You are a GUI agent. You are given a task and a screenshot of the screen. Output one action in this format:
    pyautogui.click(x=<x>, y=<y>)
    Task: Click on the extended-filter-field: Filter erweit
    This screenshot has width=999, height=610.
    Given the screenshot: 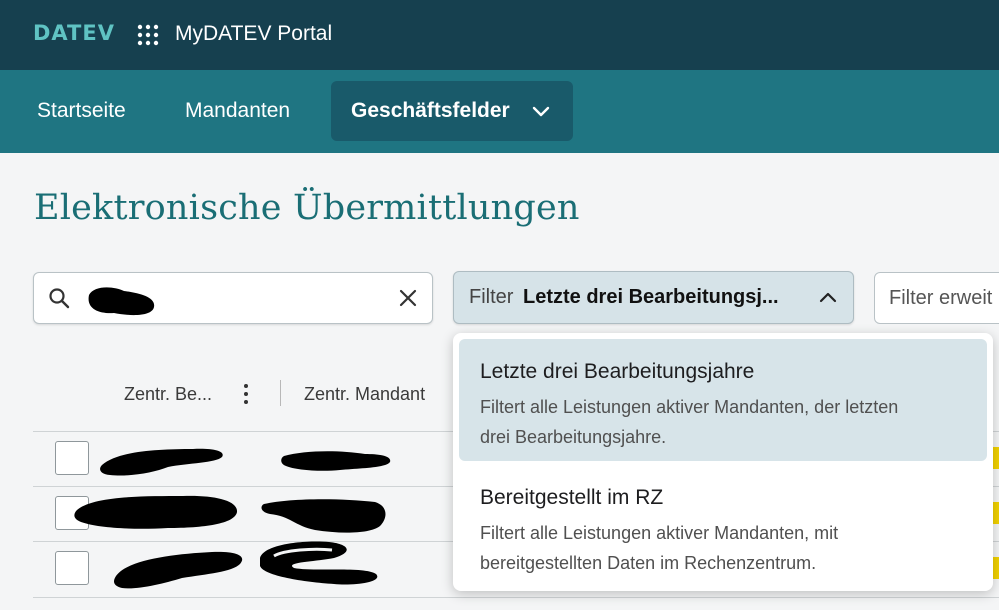 What is the action you would take?
    pyautogui.click(x=936, y=298)
    